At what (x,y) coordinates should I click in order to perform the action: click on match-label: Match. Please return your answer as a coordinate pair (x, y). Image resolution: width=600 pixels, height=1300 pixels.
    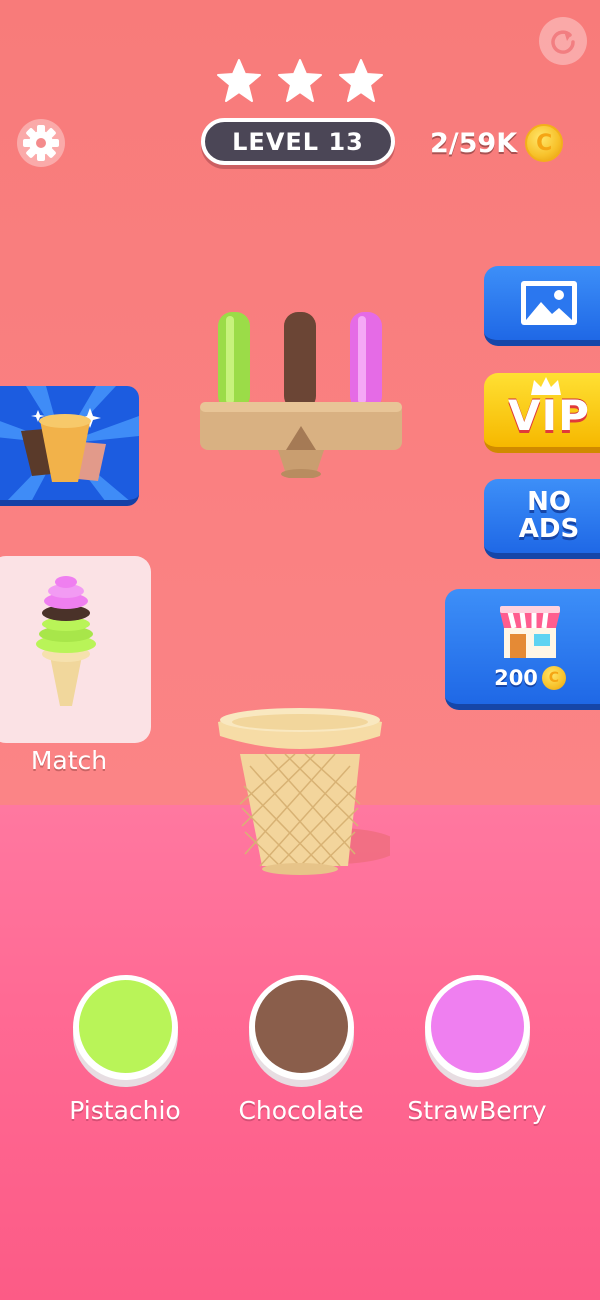
    Looking at the image, I should click on (69, 760).